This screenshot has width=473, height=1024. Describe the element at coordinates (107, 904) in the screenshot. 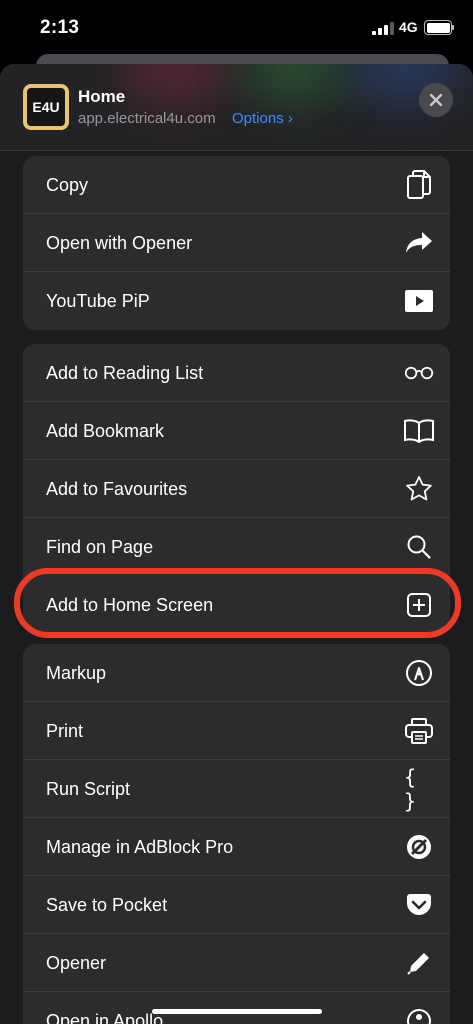

I see `action-label: Save to Pocket` at that location.